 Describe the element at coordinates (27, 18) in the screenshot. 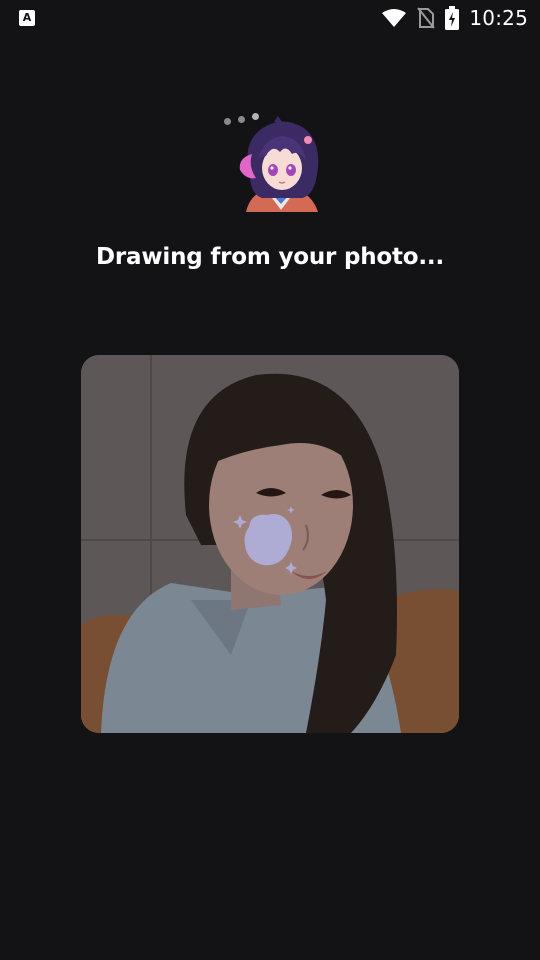

I see `app-notification-icon: A` at that location.